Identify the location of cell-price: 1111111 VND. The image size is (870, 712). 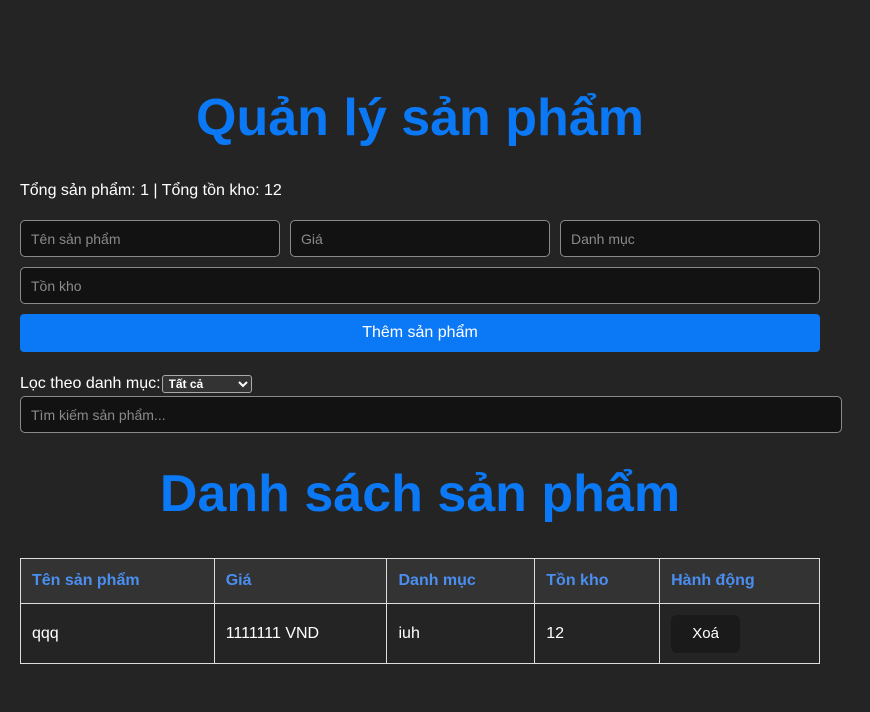
(300, 633).